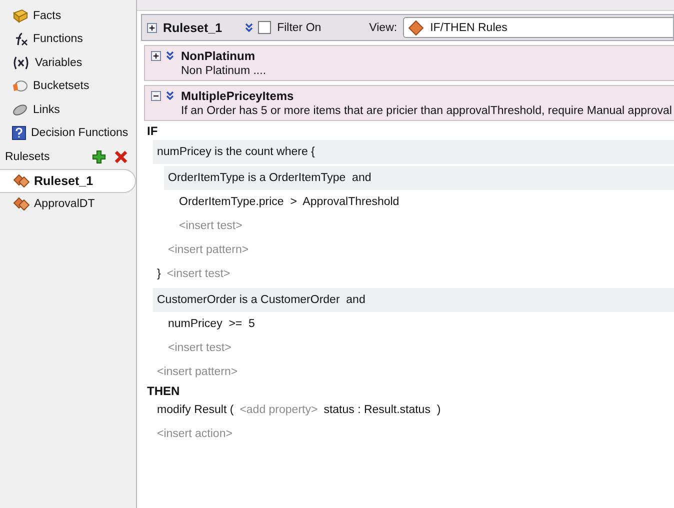 This screenshot has height=508, width=674. I want to click on test-expression: numPricey >= 5, so click(211, 324).